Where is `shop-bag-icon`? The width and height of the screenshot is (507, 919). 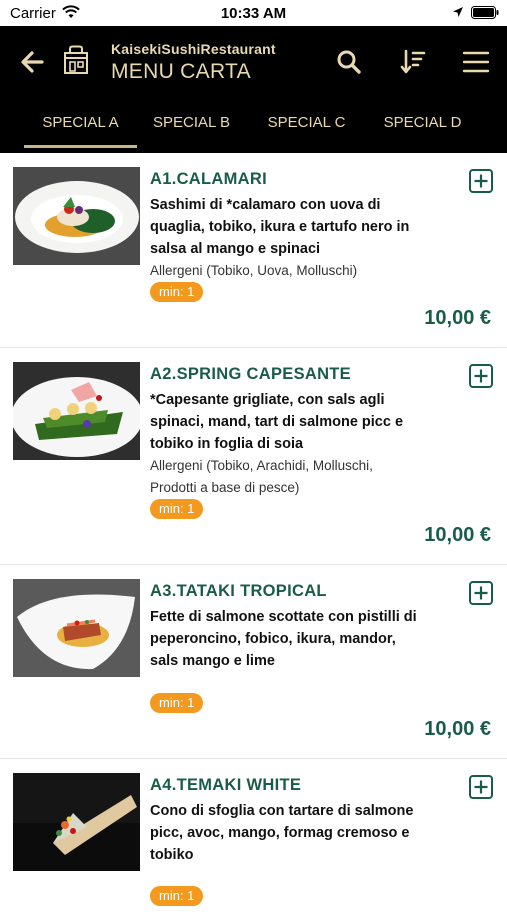 shop-bag-icon is located at coordinates (76, 60).